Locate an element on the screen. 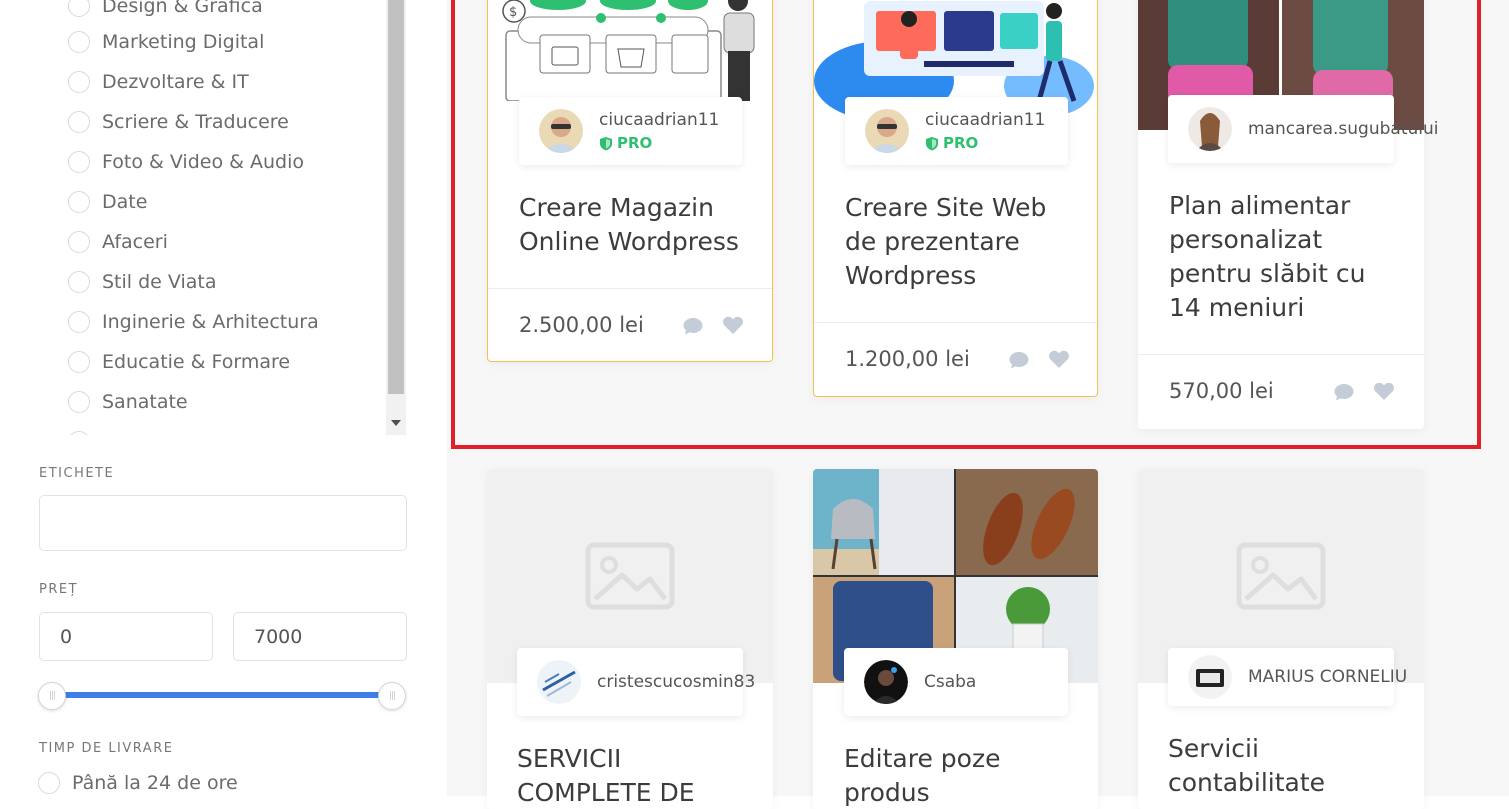  category-label: Educatie & Formare is located at coordinates (196, 362).